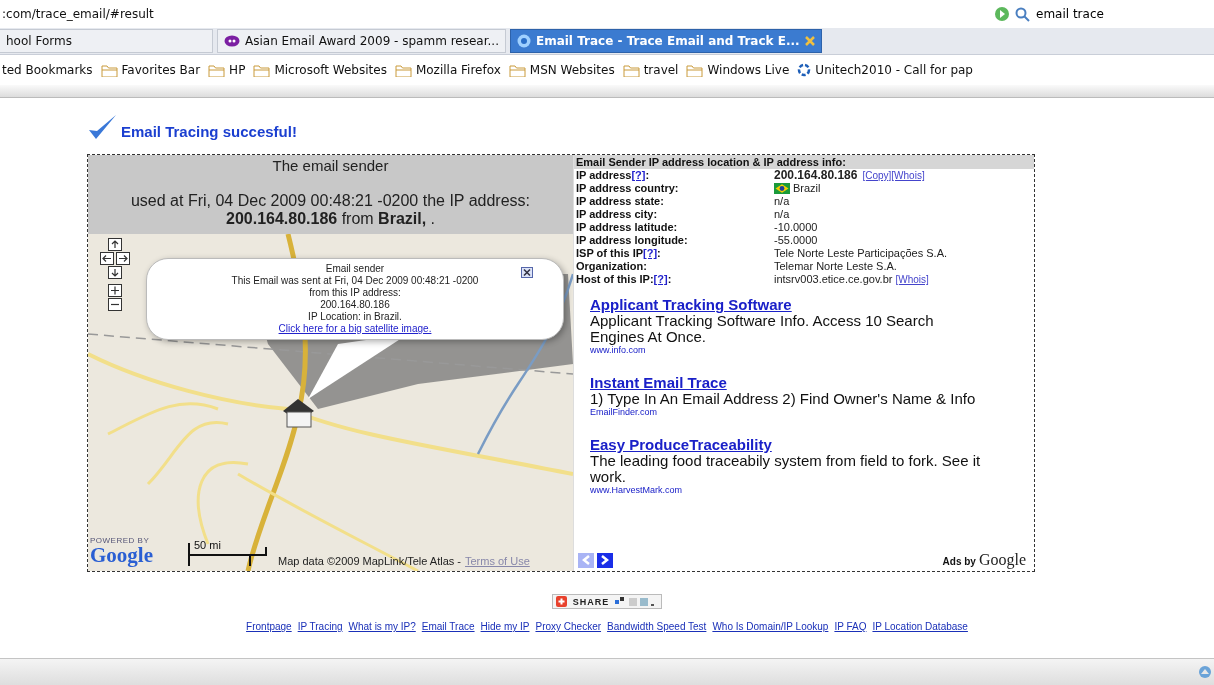 This screenshot has width=1214, height=685. Describe the element at coordinates (796, 227) in the screenshot. I see `info-value: -10.0000` at that location.